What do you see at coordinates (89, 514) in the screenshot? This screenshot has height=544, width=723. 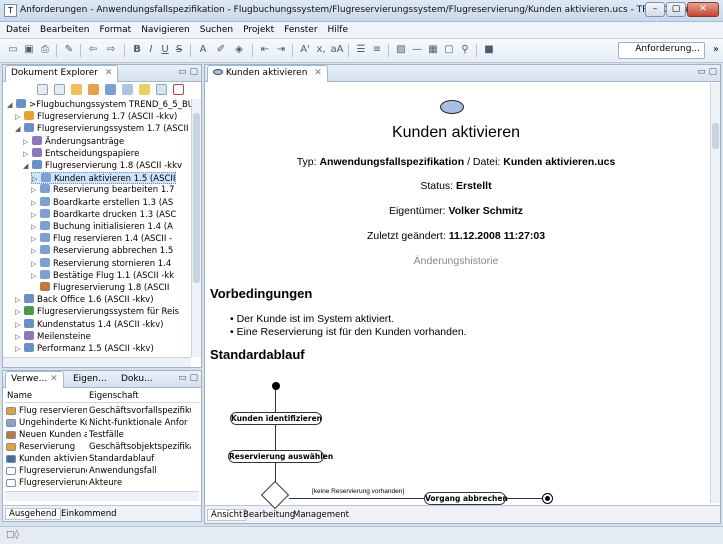 I see `tab-einkommend: Einkommend` at bounding box center [89, 514].